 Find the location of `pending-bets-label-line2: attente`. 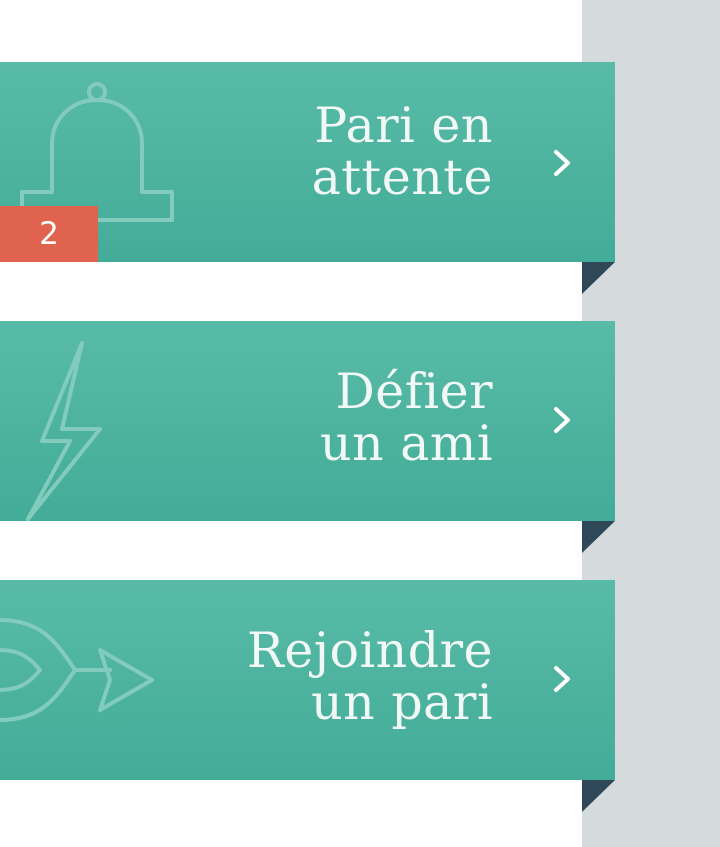

pending-bets-label-line2: attente is located at coordinates (402, 177).